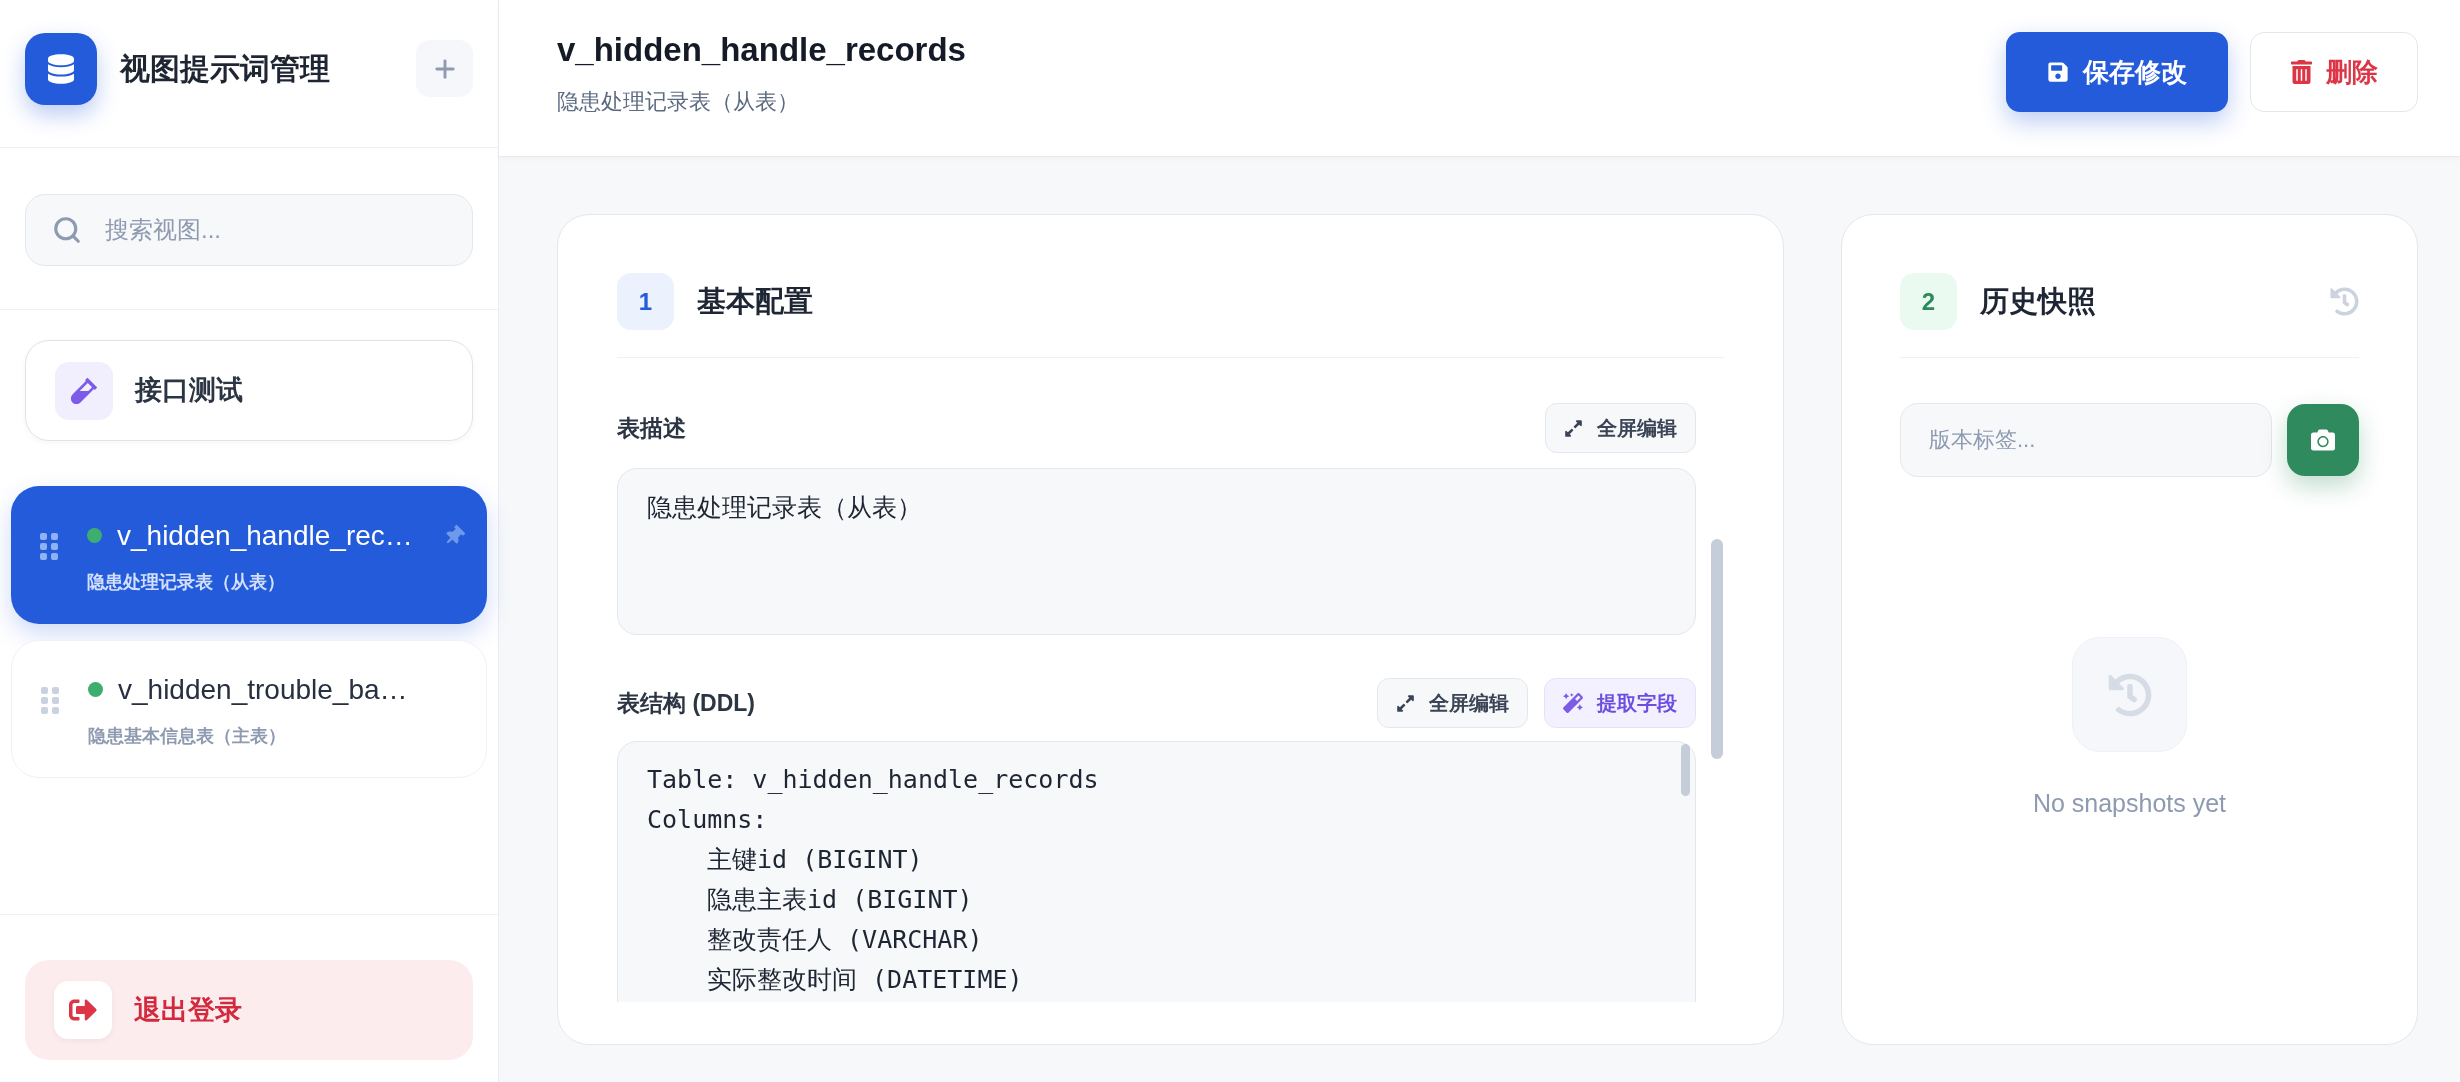 The height and width of the screenshot is (1082, 2460). Describe the element at coordinates (845, 940) in the screenshot. I see `code-line: 整改责任人 (VARCHAR)` at that location.